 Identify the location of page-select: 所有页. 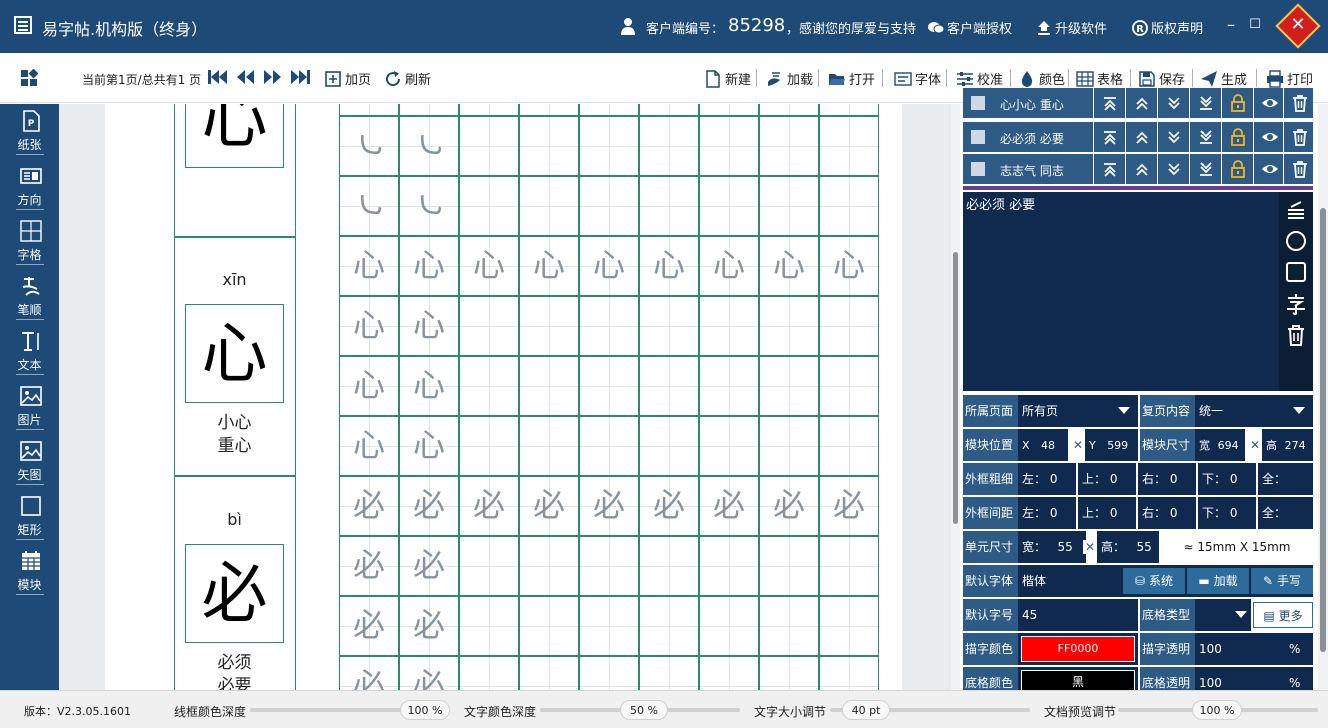
(1078, 411).